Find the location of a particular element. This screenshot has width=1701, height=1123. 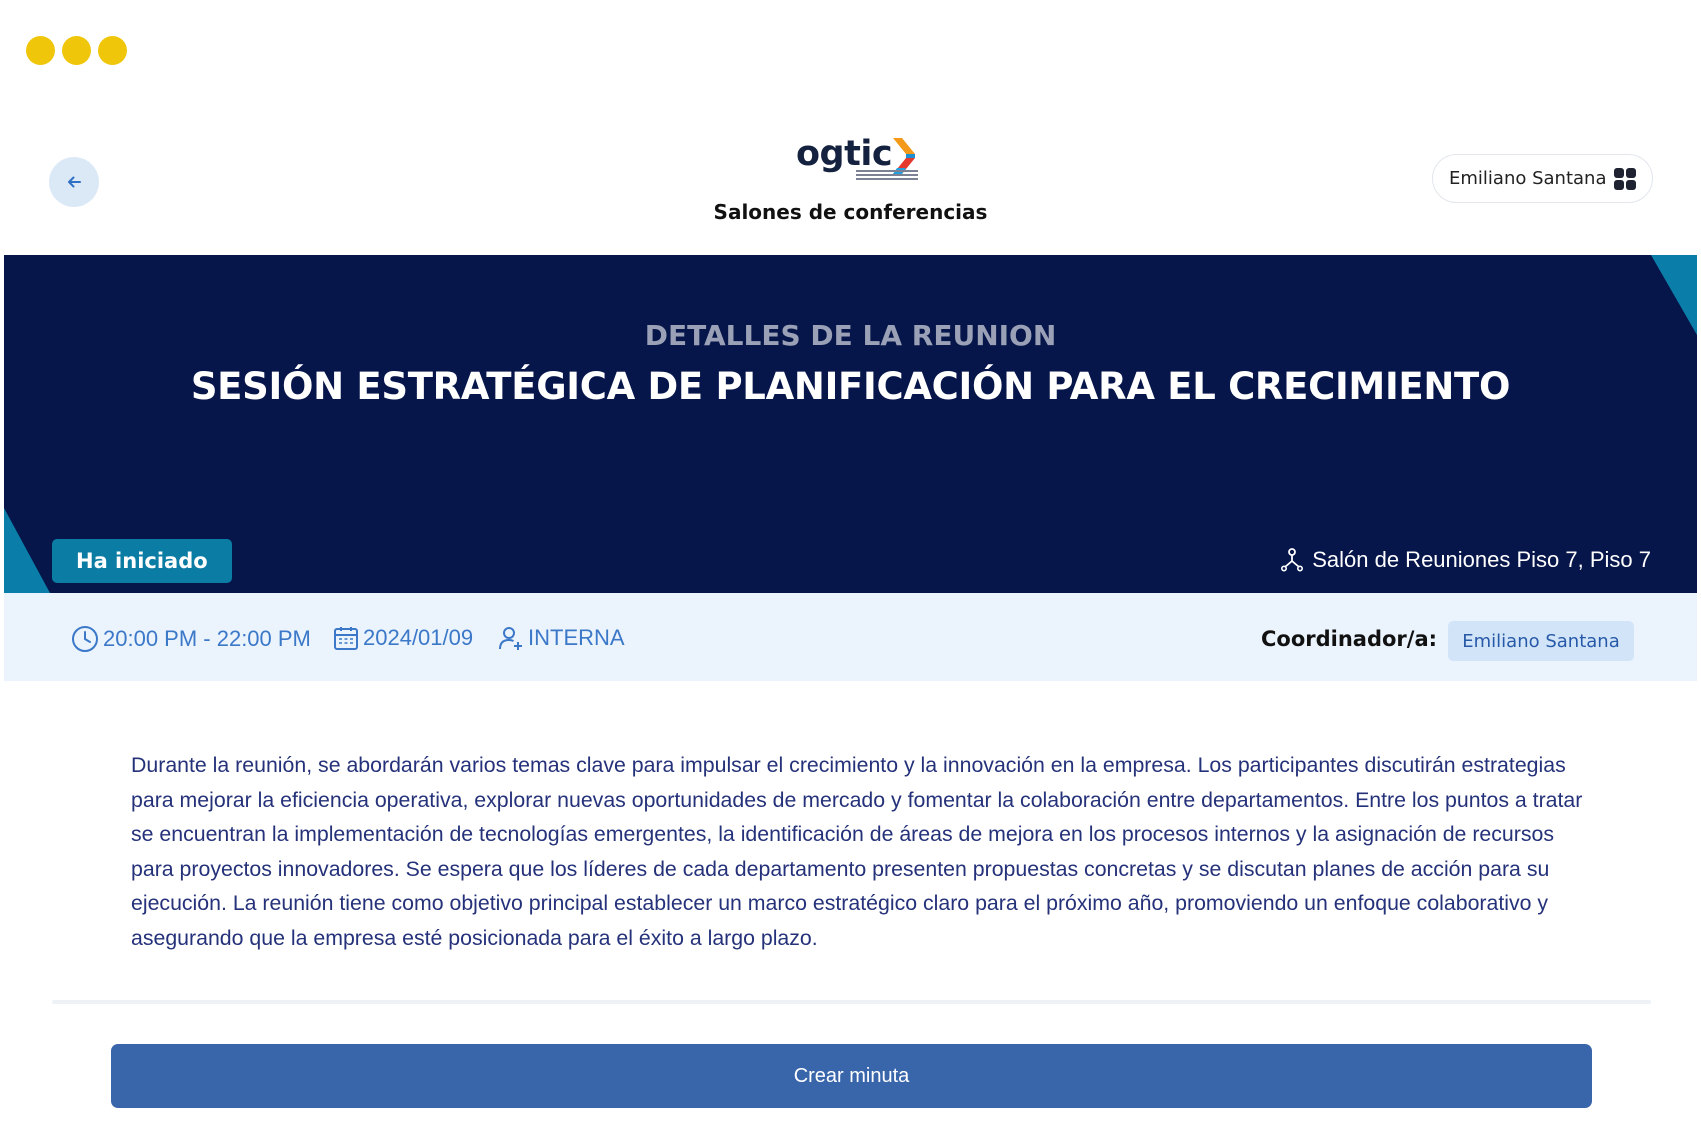

meeting-time: 20:00 PM - 22:00 PM is located at coordinates (191, 639).